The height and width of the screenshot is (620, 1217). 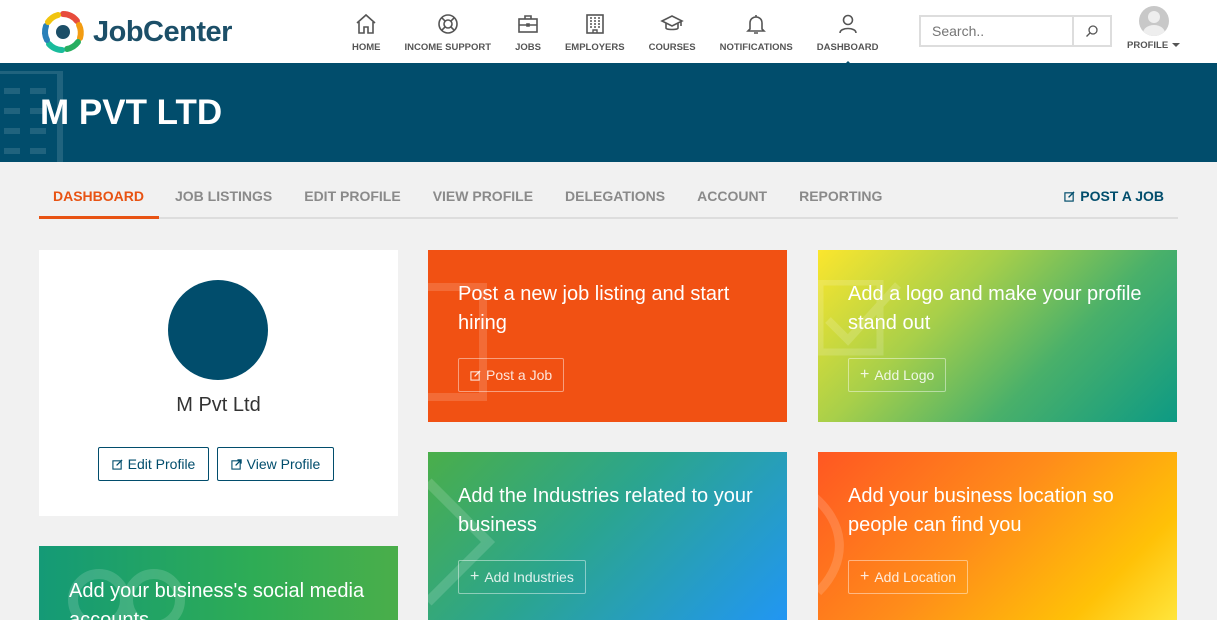 What do you see at coordinates (594, 308) in the screenshot?
I see `post-job-tile-text: Post a new job listing and start hiring` at bounding box center [594, 308].